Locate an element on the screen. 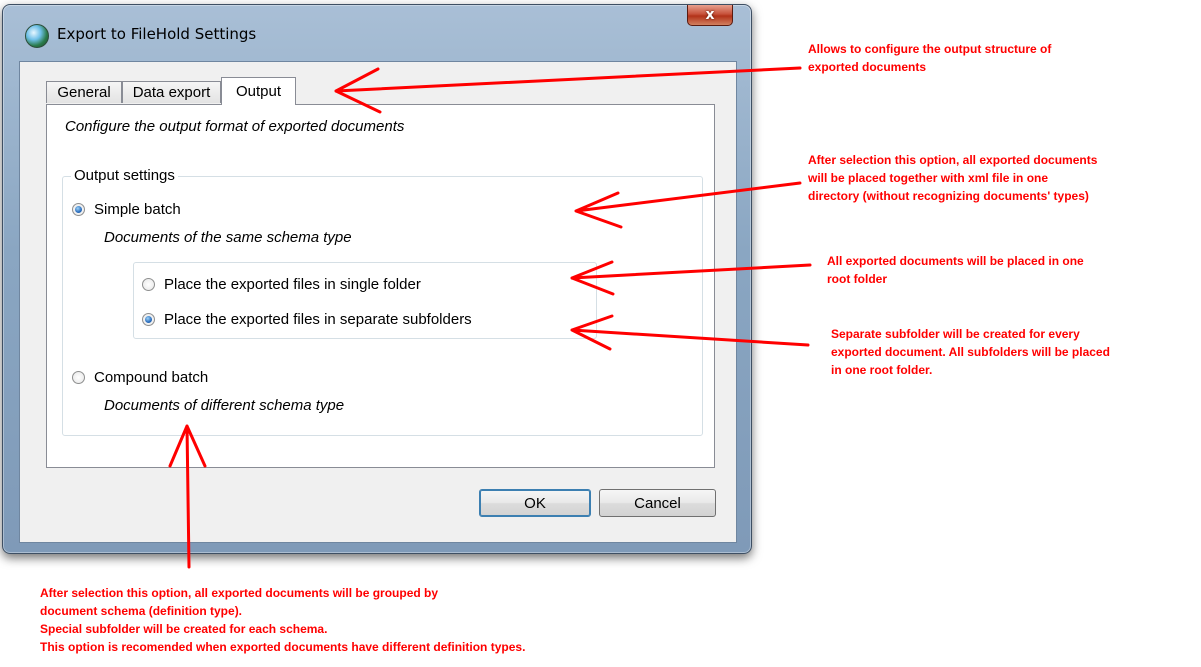 Image resolution: width=1201 pixels, height=667 pixels. tab-data-export: Data export is located at coordinates (171, 92).